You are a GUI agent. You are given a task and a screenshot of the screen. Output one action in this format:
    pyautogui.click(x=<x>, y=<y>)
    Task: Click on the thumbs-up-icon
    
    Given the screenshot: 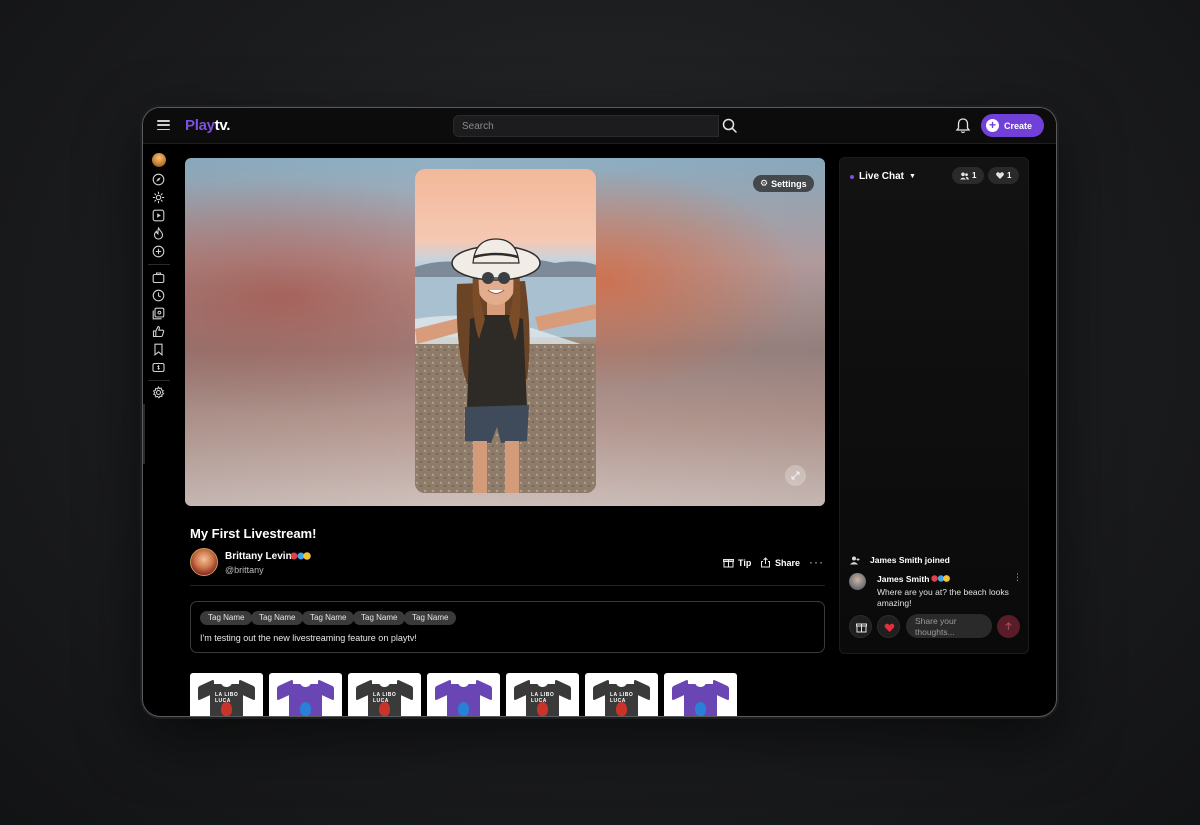 What is the action you would take?
    pyautogui.click(x=158, y=331)
    